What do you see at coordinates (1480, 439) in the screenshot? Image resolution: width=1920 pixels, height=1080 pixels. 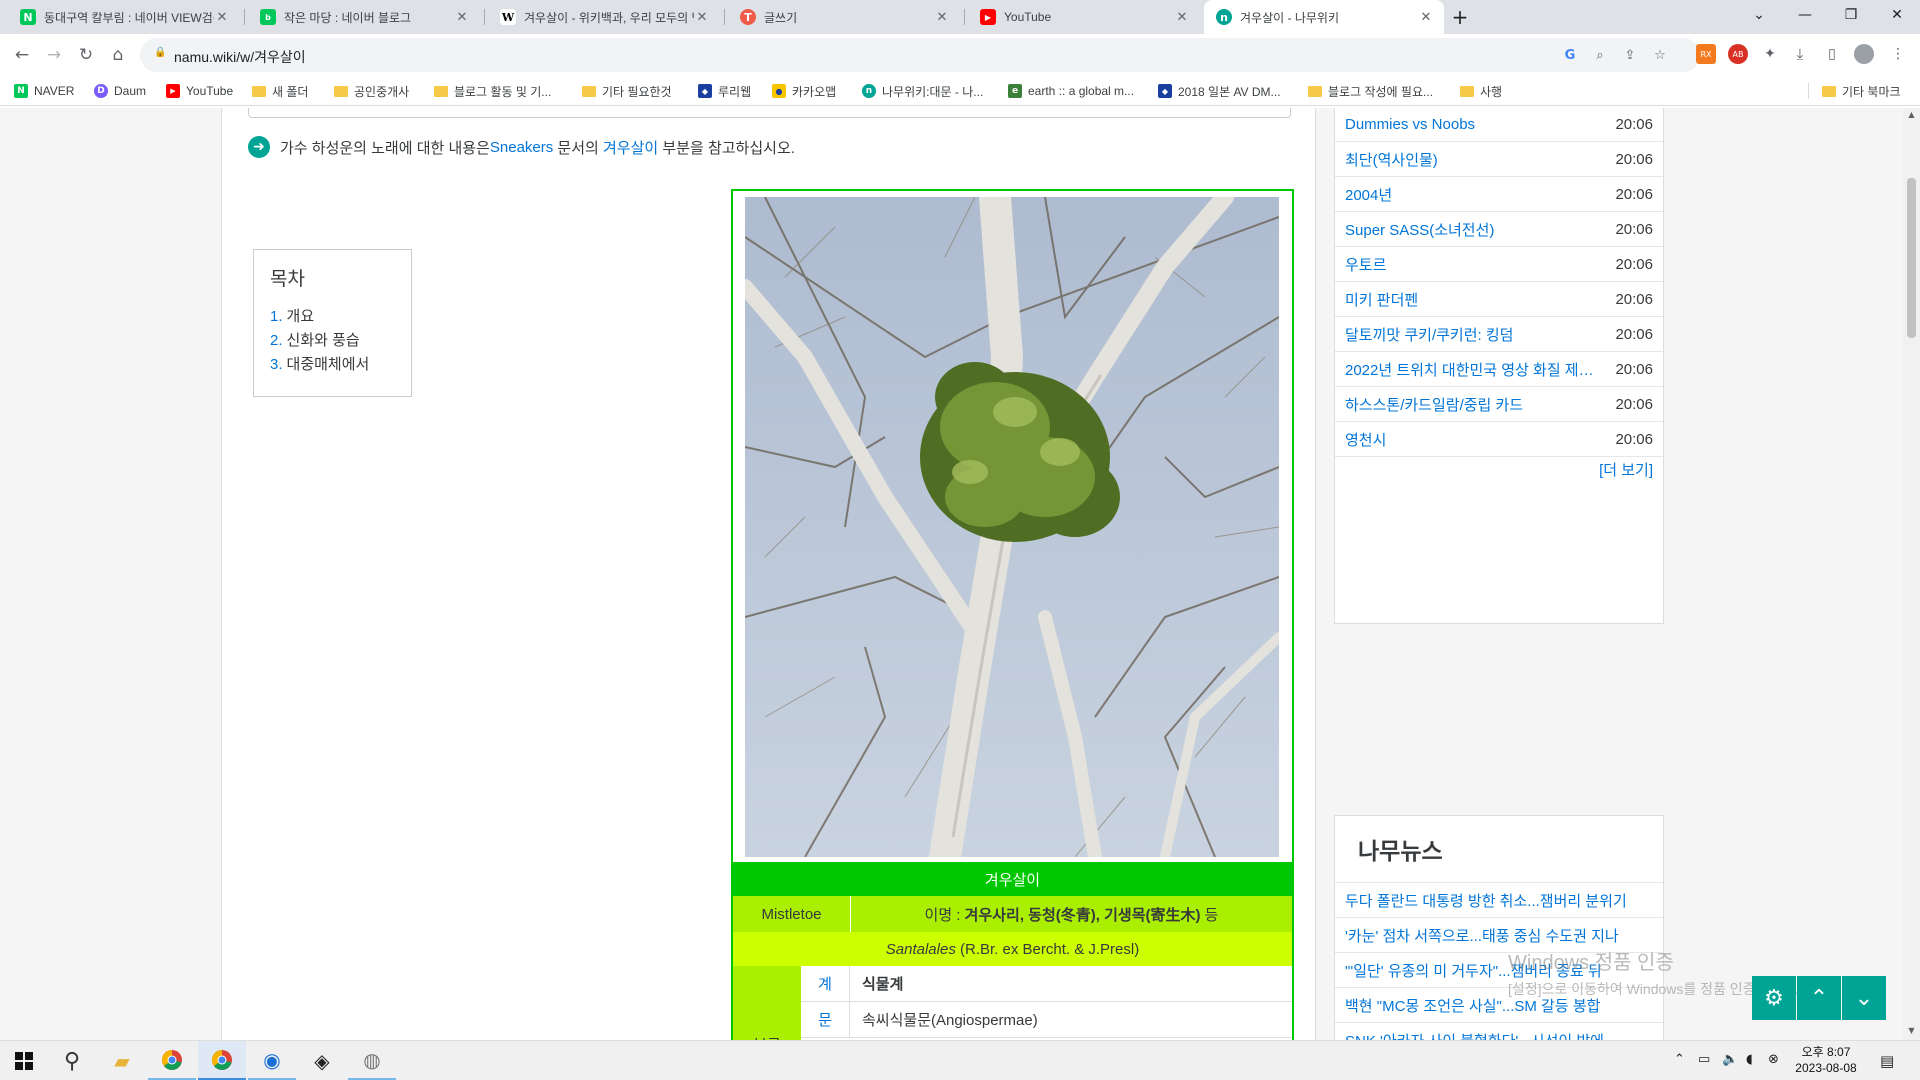 I see `recent-title: 영천시` at bounding box center [1480, 439].